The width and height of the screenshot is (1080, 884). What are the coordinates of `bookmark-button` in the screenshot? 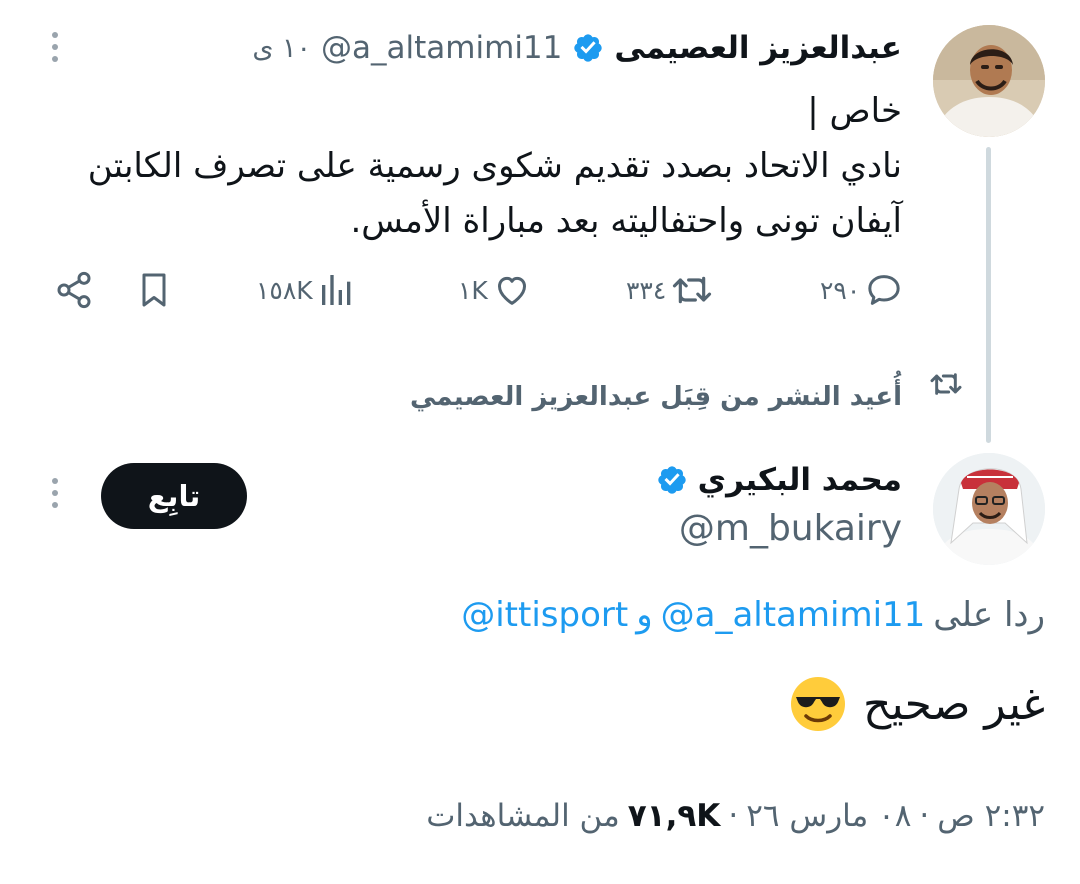 It's located at (154, 290).